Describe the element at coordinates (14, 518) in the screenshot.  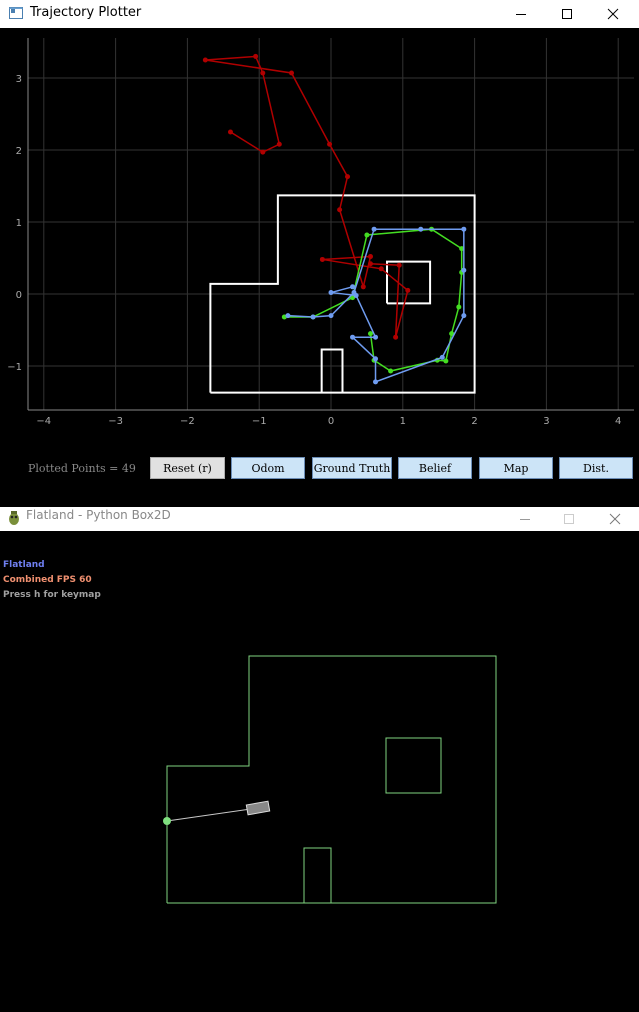
I see `pygame-icon` at that location.